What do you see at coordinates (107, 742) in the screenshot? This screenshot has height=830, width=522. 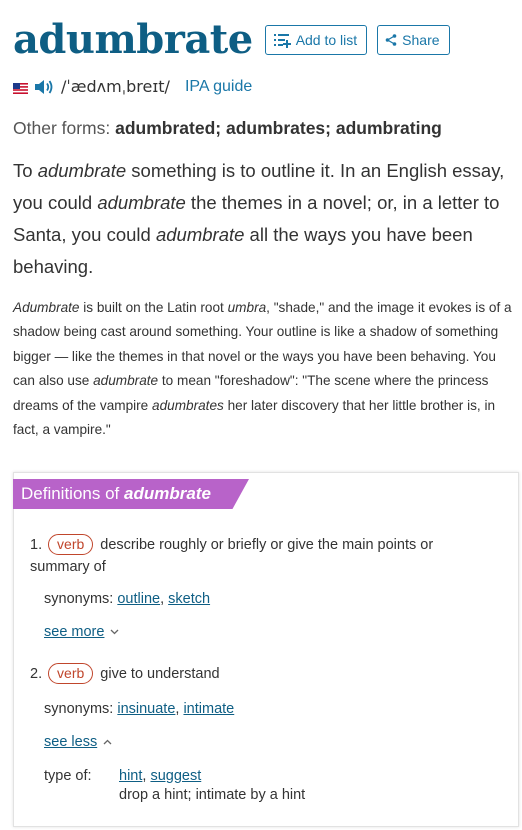 I see `chevron-up-icon` at bounding box center [107, 742].